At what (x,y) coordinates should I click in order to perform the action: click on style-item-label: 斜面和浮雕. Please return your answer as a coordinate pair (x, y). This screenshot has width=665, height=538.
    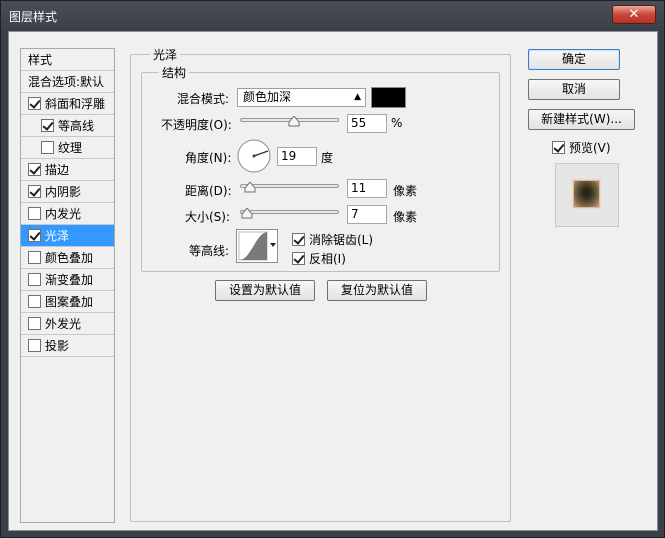
    Looking at the image, I should click on (75, 104).